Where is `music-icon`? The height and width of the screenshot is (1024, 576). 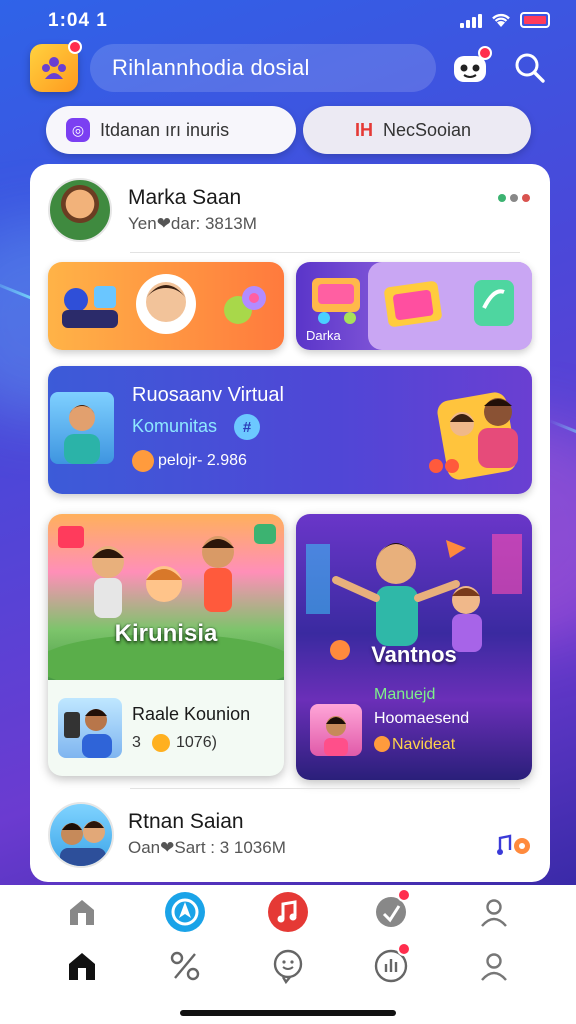 music-icon is located at coordinates (287, 912).